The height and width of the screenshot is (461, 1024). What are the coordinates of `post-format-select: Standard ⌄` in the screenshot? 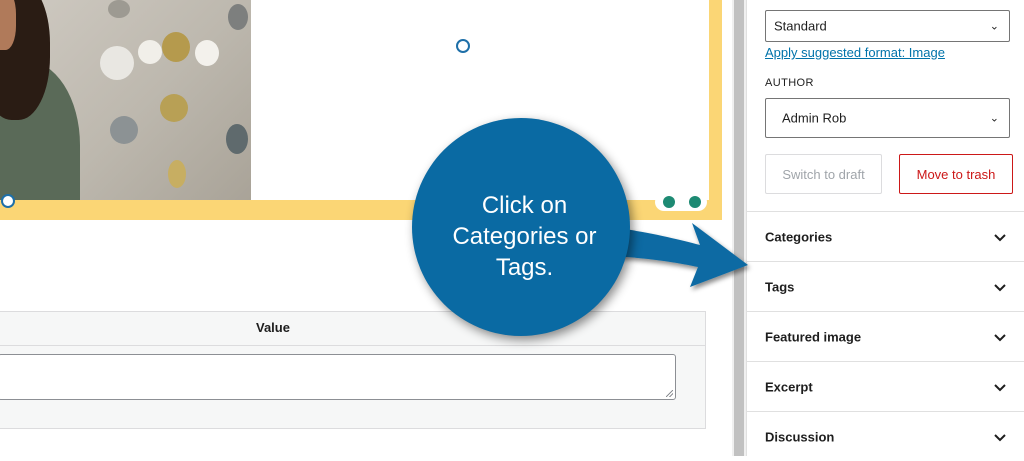 It's located at (887, 26).